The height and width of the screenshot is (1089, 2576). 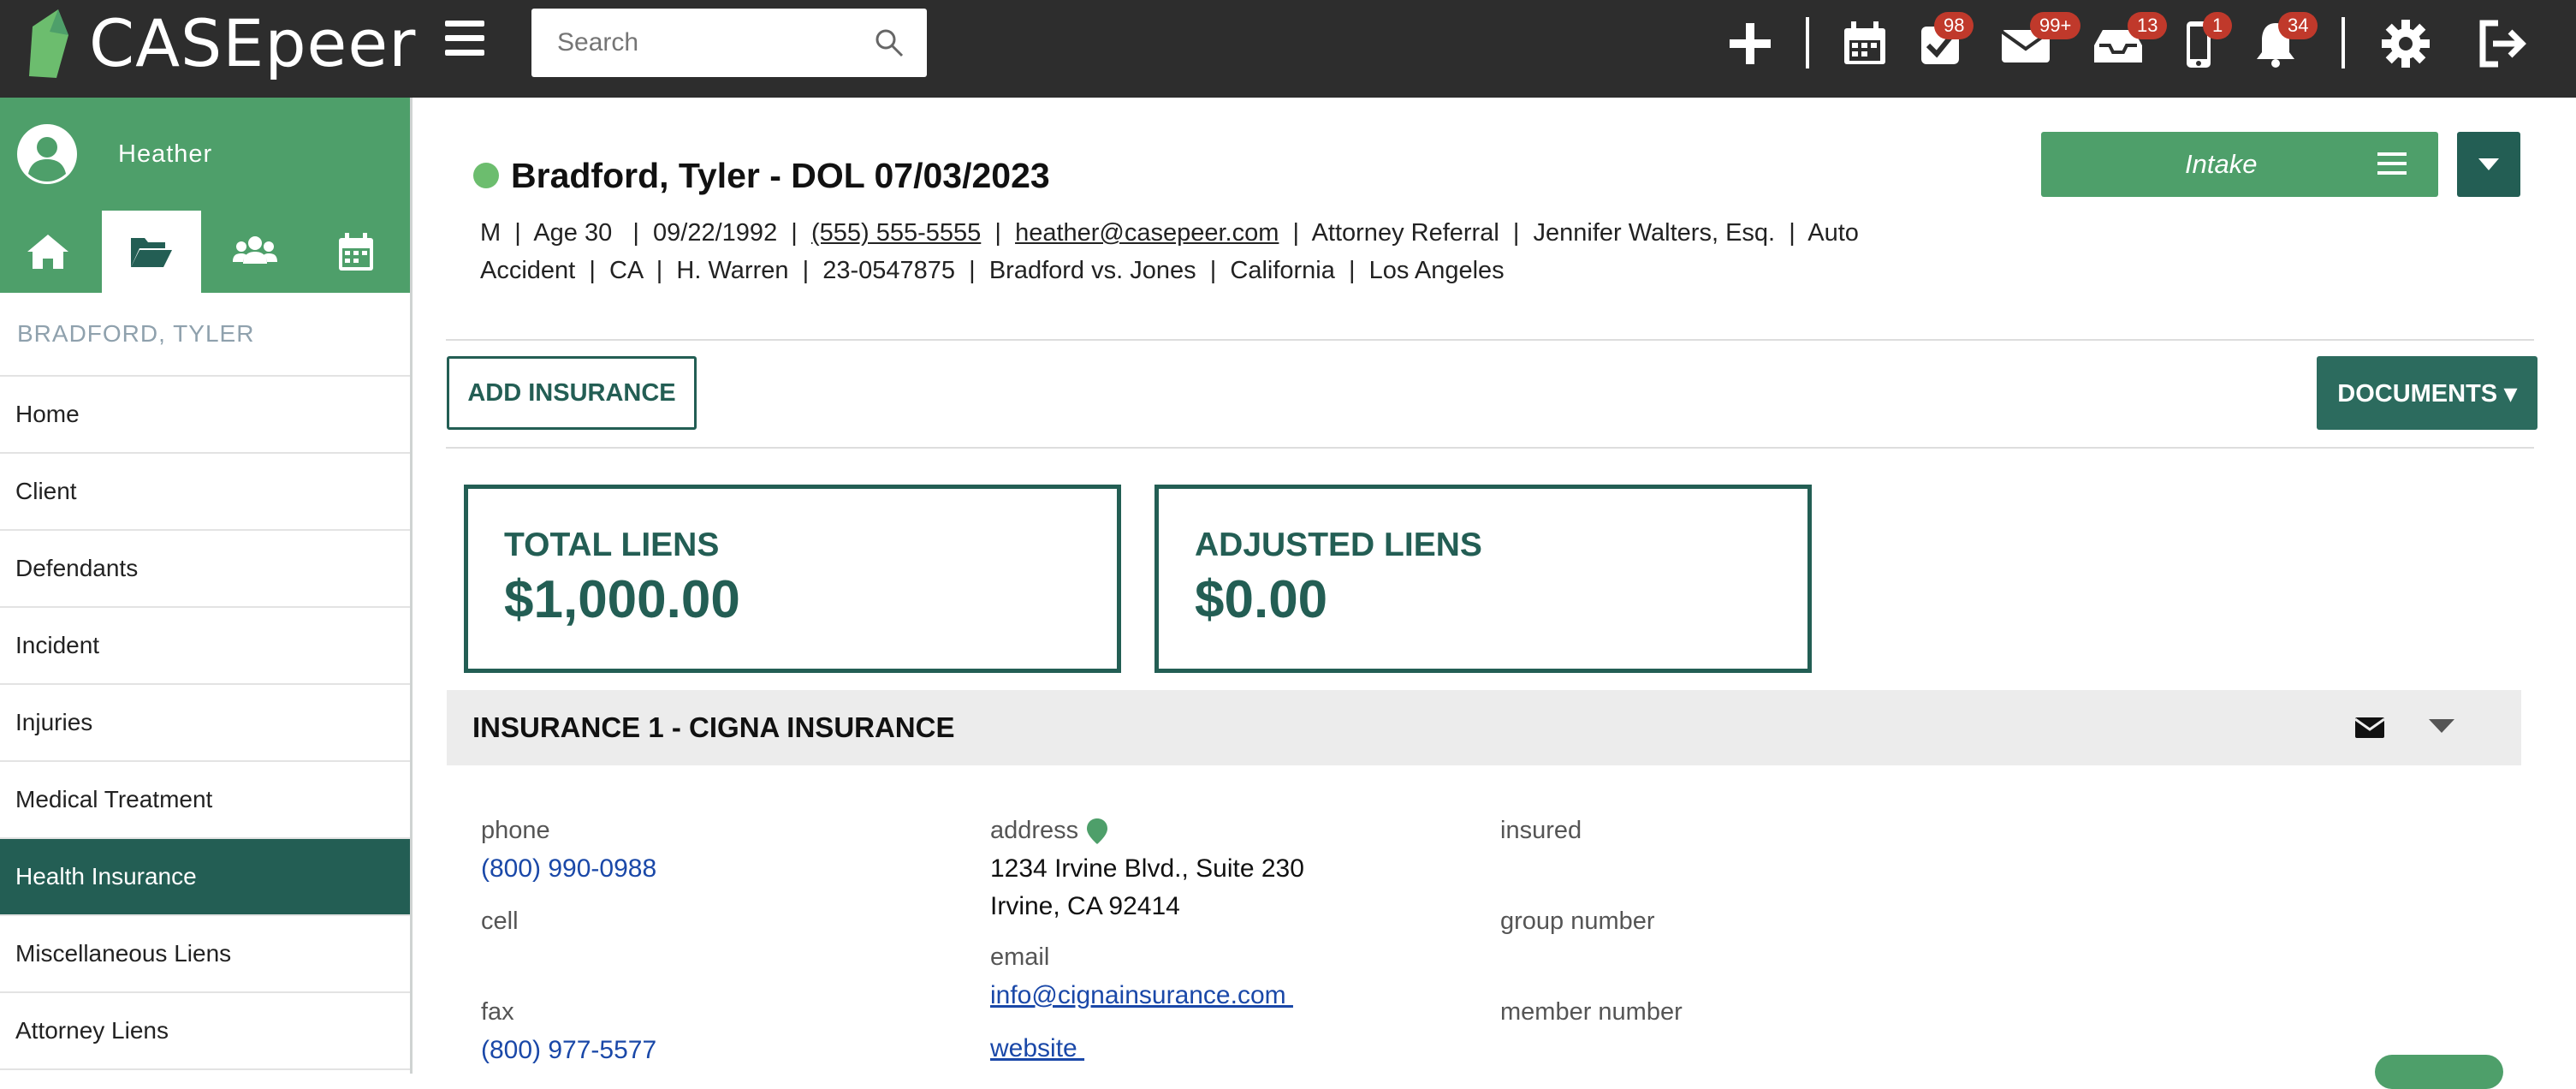 I want to click on user-profile: Heather, so click(x=205, y=154).